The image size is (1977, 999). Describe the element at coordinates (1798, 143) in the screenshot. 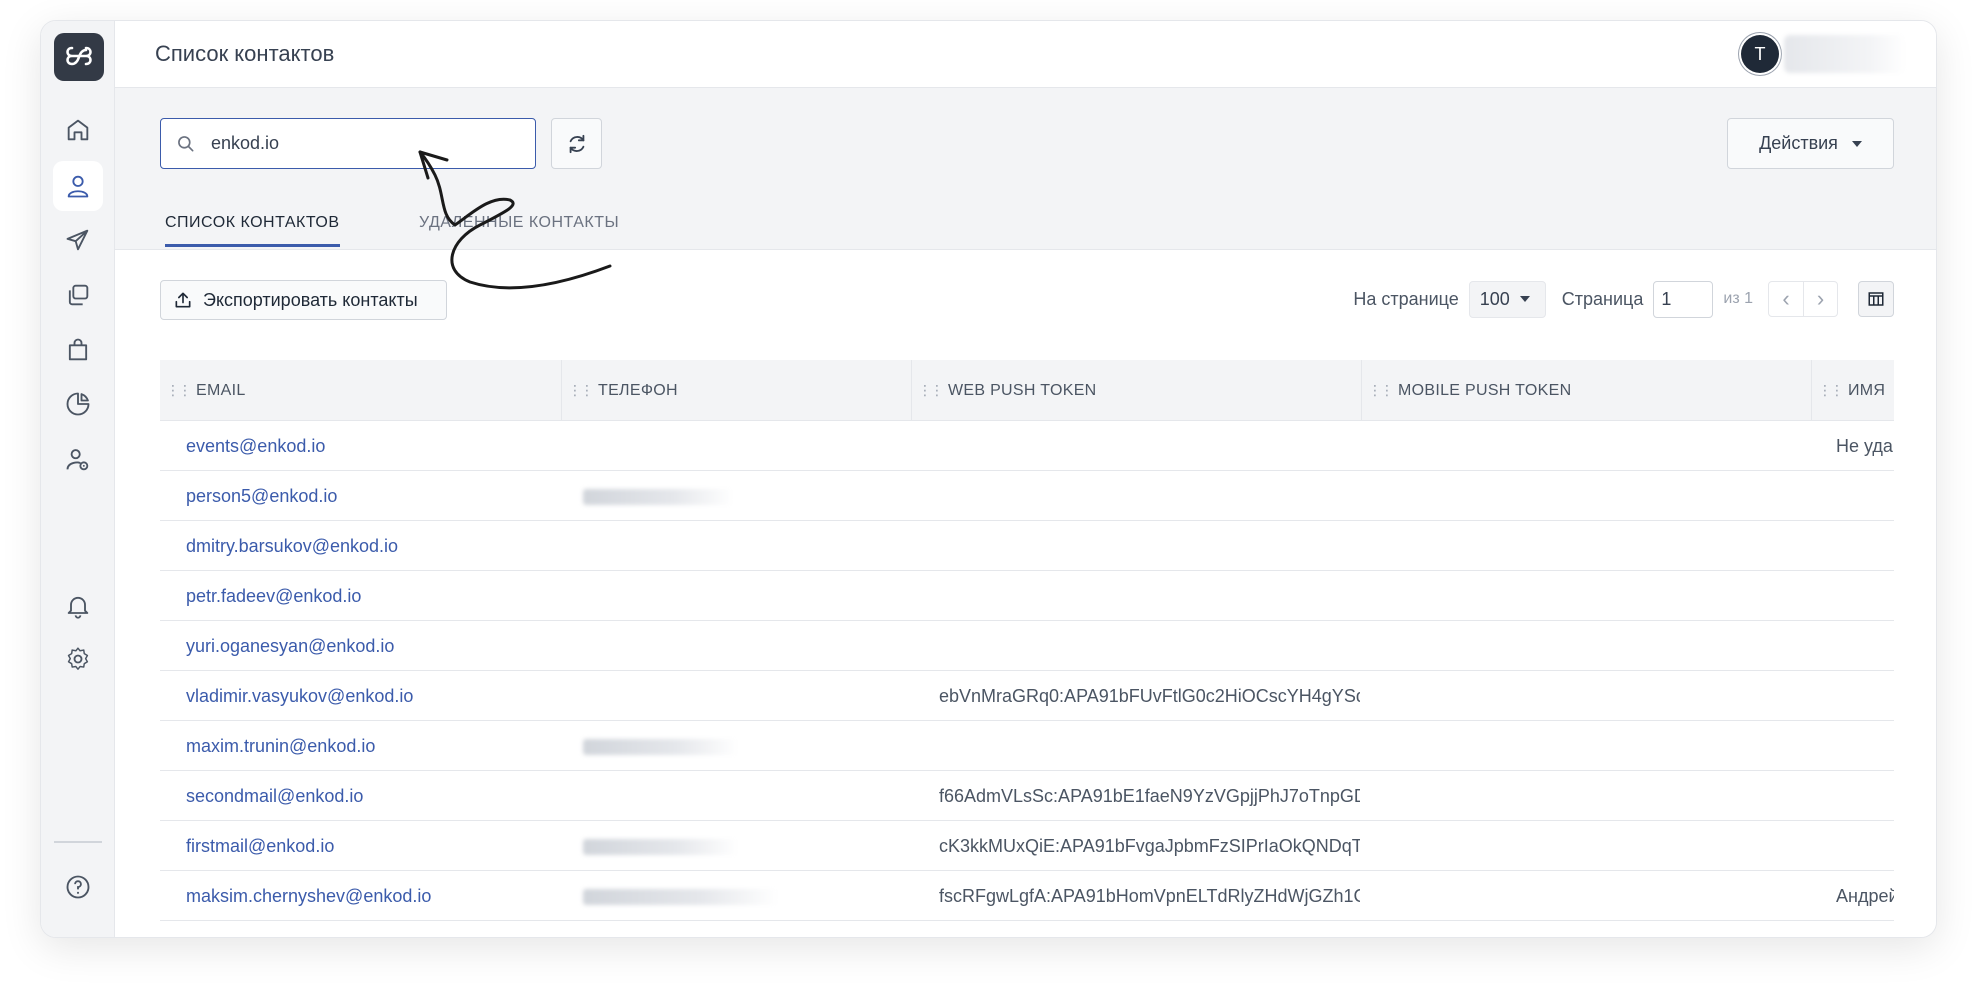

I see `actions-label: Действия` at that location.